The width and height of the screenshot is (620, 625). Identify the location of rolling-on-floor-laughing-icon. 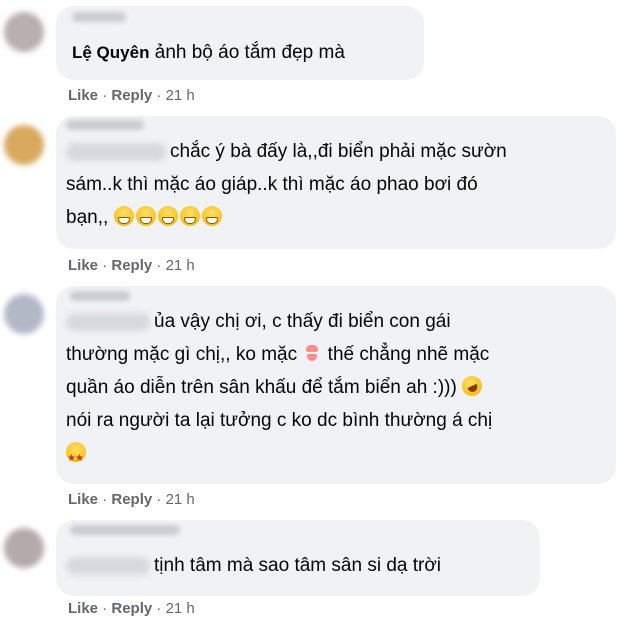
(472, 386).